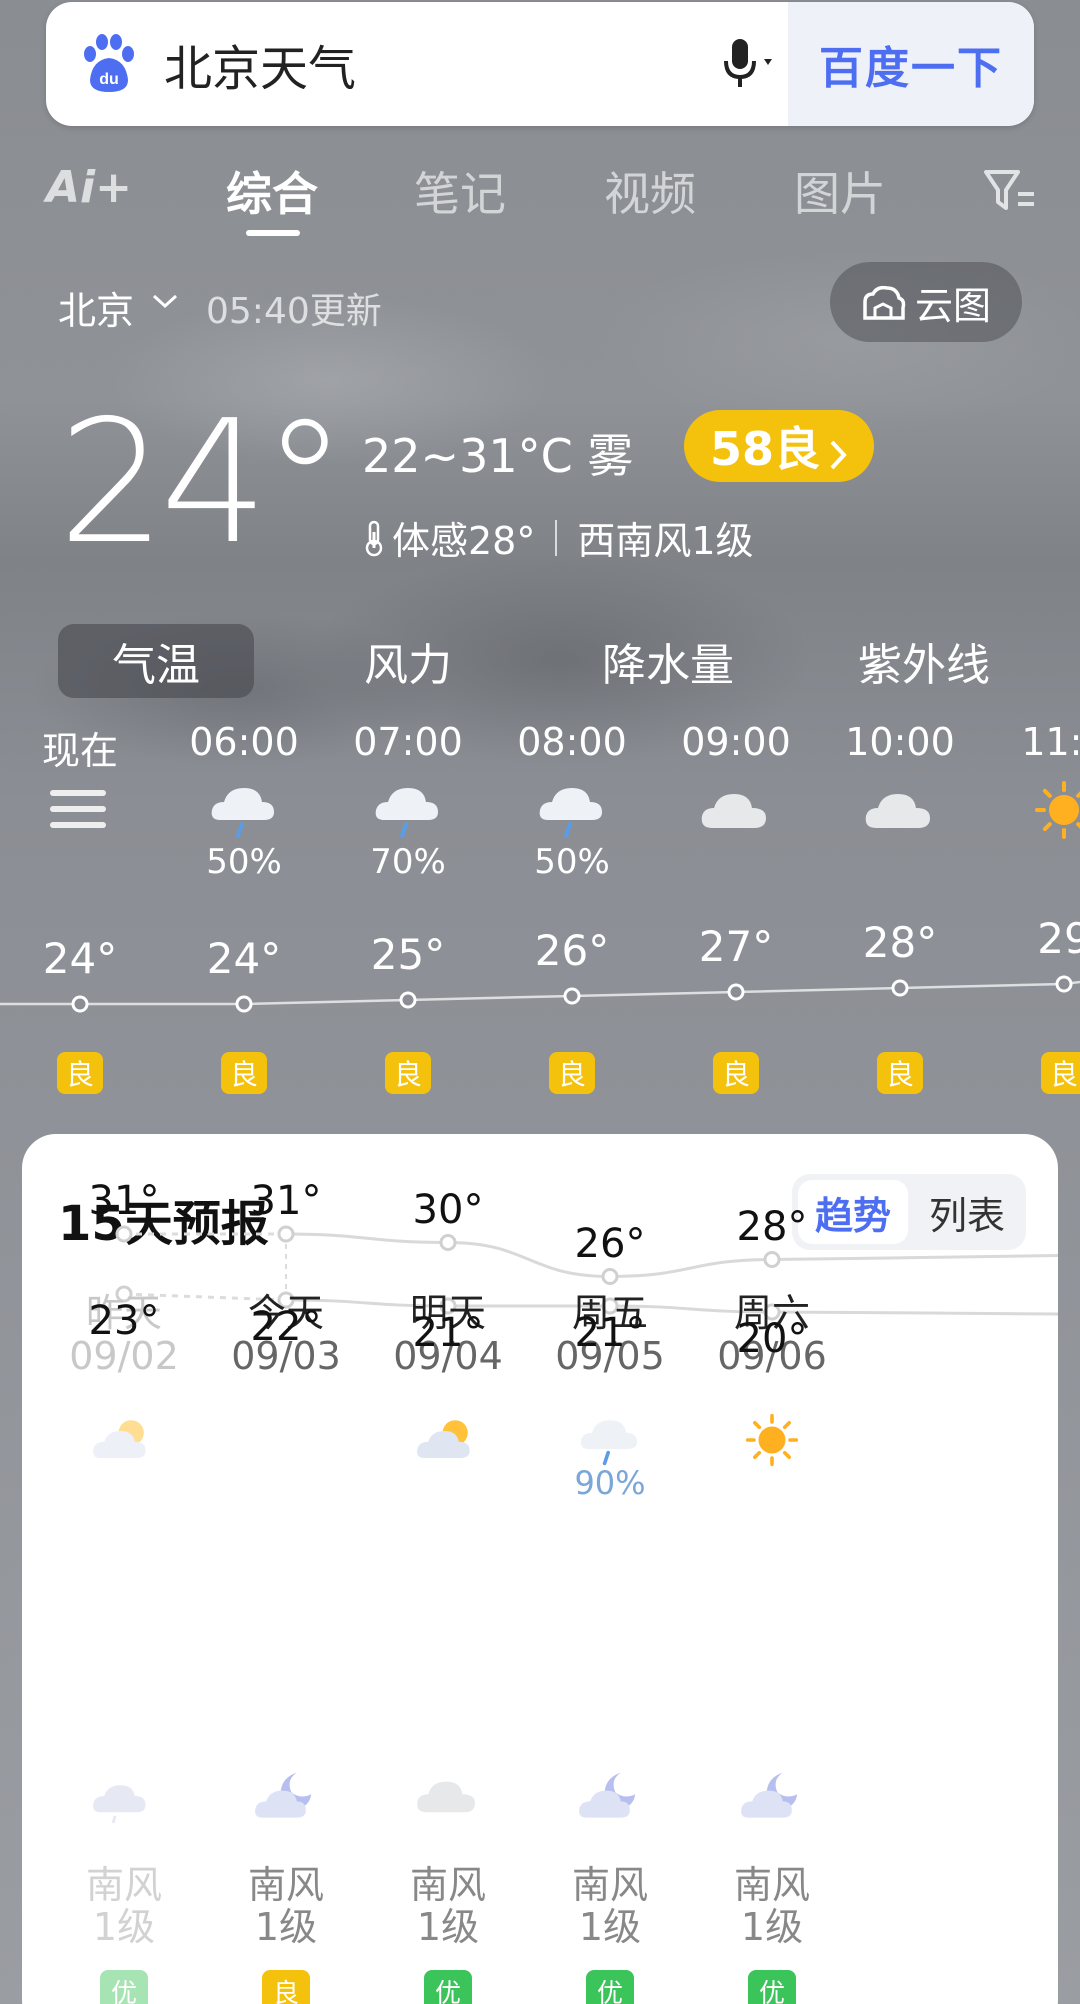  Describe the element at coordinates (273, 233) in the screenshot. I see `active-tab-indicator` at that location.